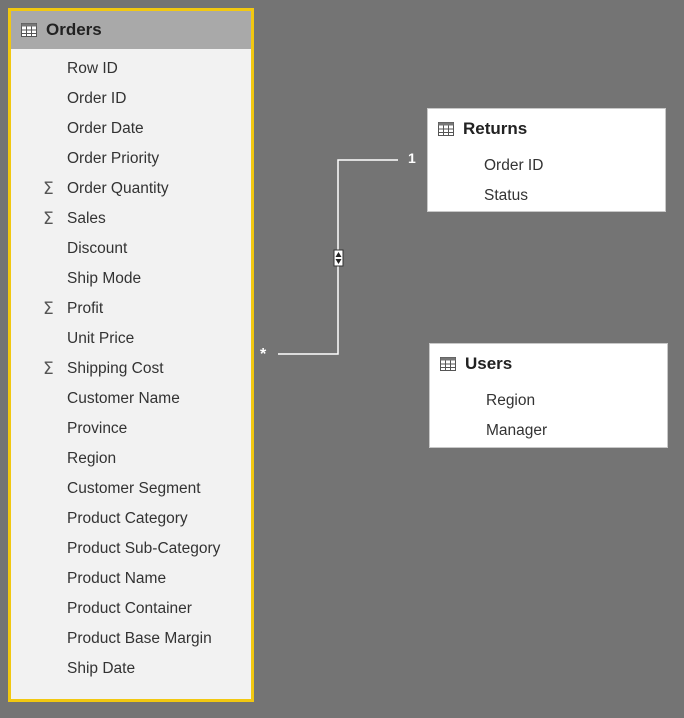  What do you see at coordinates (101, 668) in the screenshot?
I see `field-label: Ship Date` at bounding box center [101, 668].